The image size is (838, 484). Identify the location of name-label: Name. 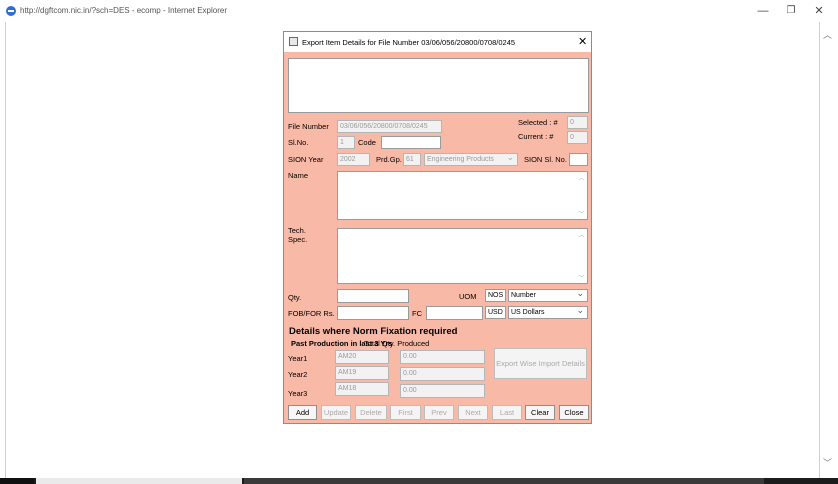
(298, 175).